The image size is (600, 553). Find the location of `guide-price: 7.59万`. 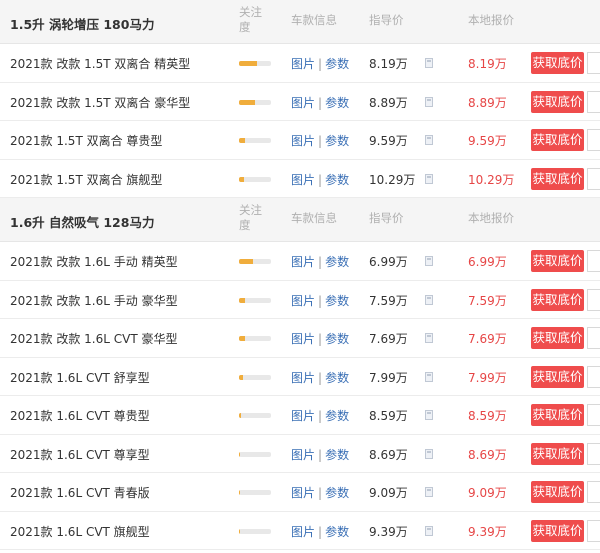

guide-price: 7.59万 is located at coordinates (388, 300).